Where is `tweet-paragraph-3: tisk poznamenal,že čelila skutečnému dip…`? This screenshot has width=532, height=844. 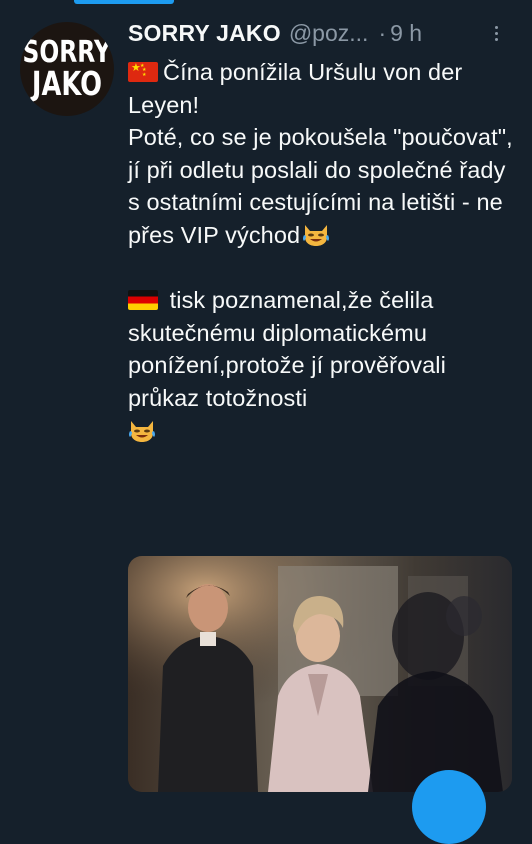 tweet-paragraph-3: tisk poznamenal,že čelila skutečnému dip… is located at coordinates (324, 349).